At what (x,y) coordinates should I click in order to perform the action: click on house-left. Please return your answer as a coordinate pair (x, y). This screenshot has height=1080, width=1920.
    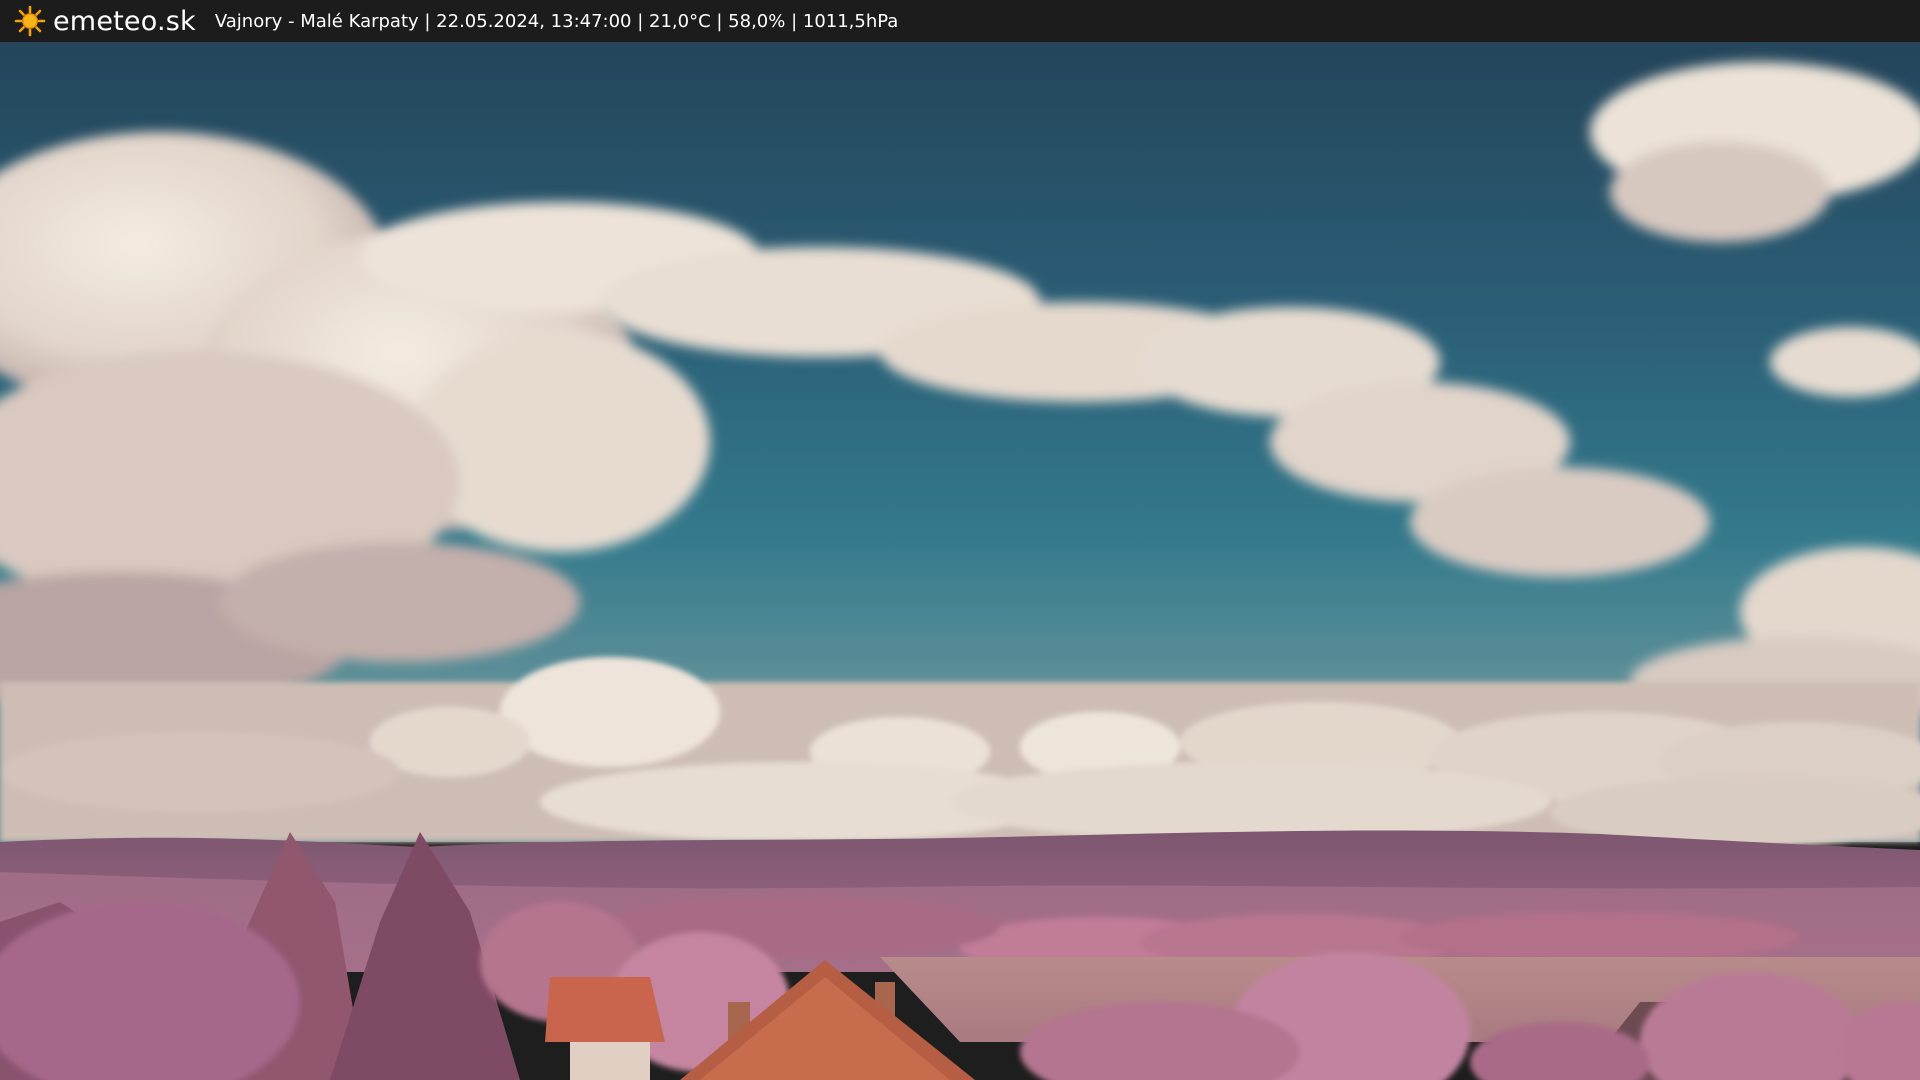
    Looking at the image, I should click on (605, 1028).